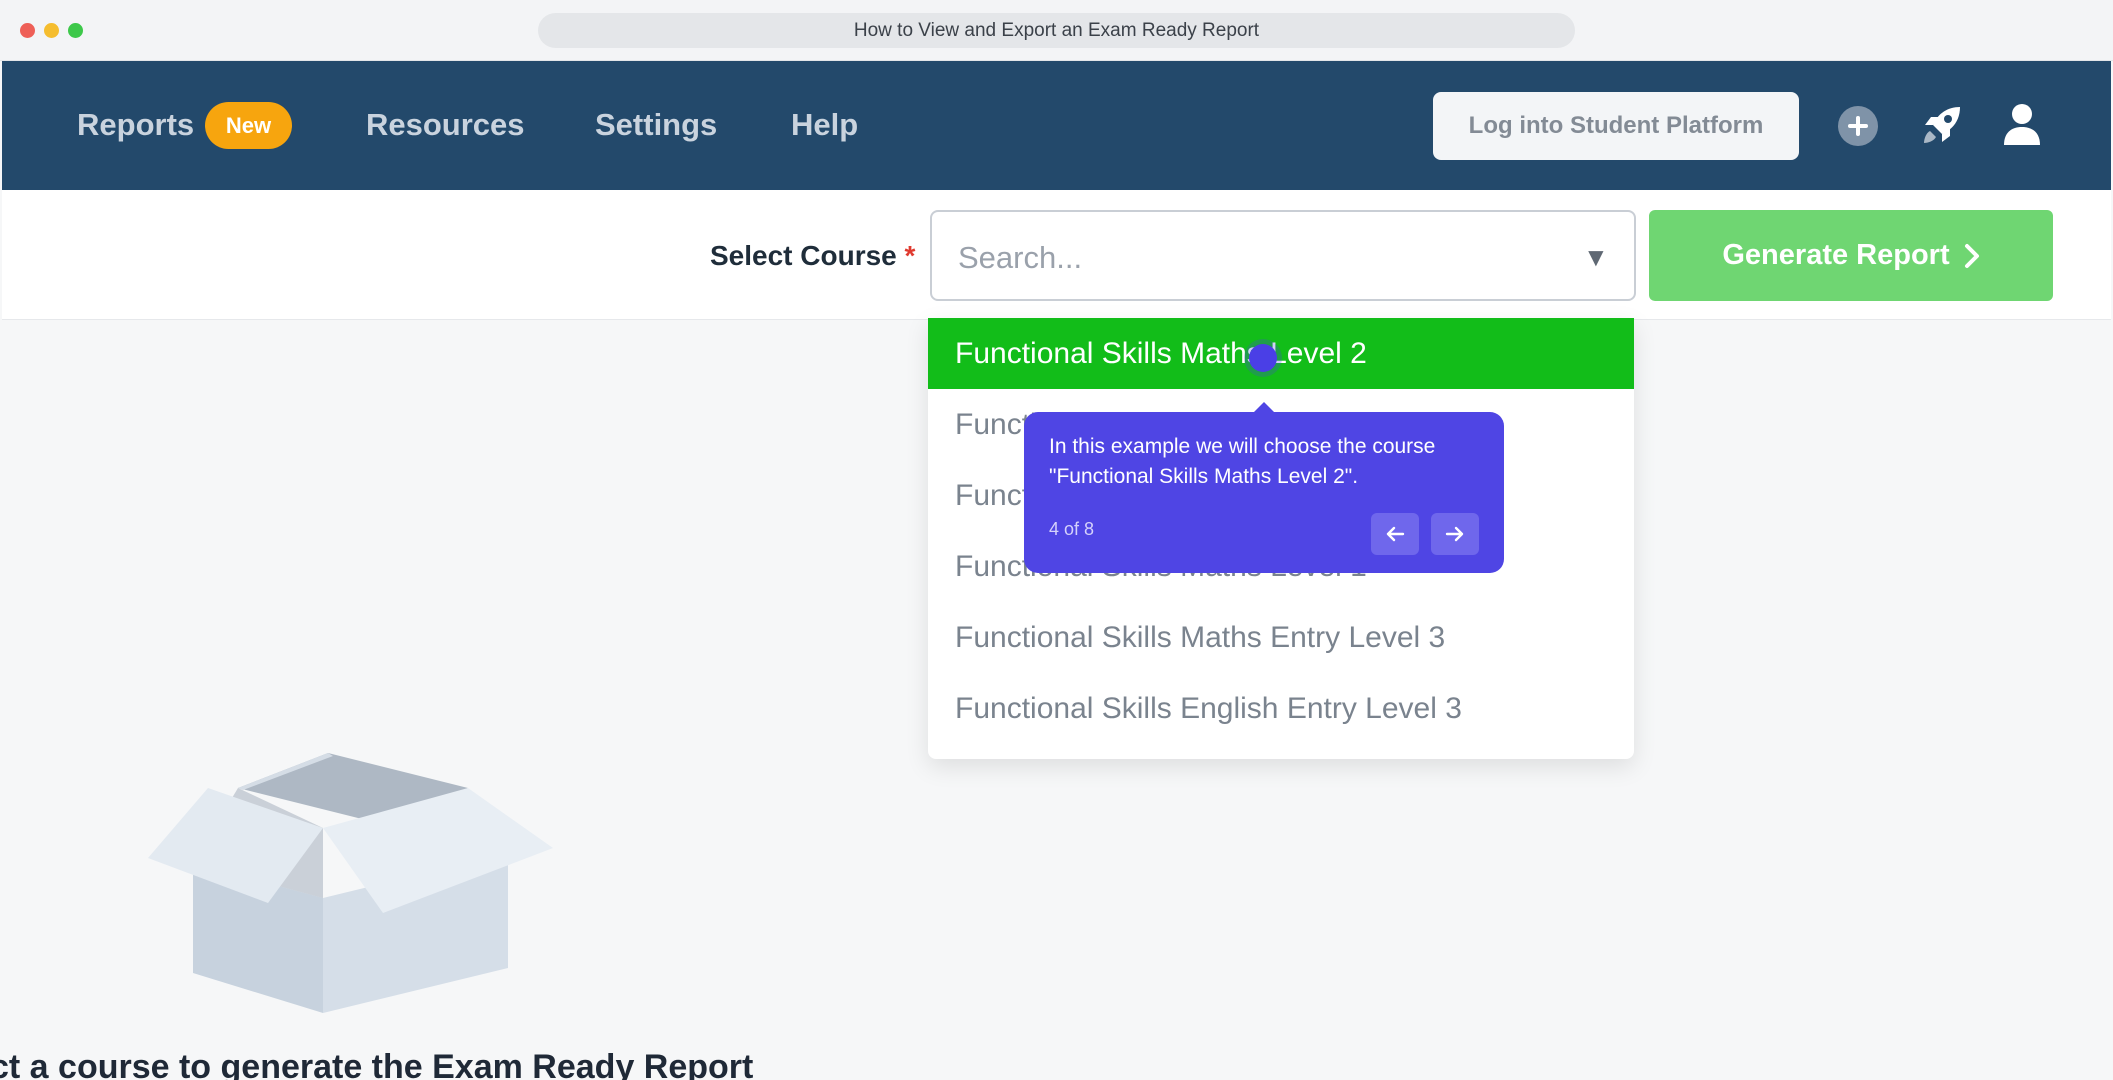  What do you see at coordinates (1281, 637) in the screenshot?
I see `dropdown-option: Functional Skills Maths Entry Level 3` at bounding box center [1281, 637].